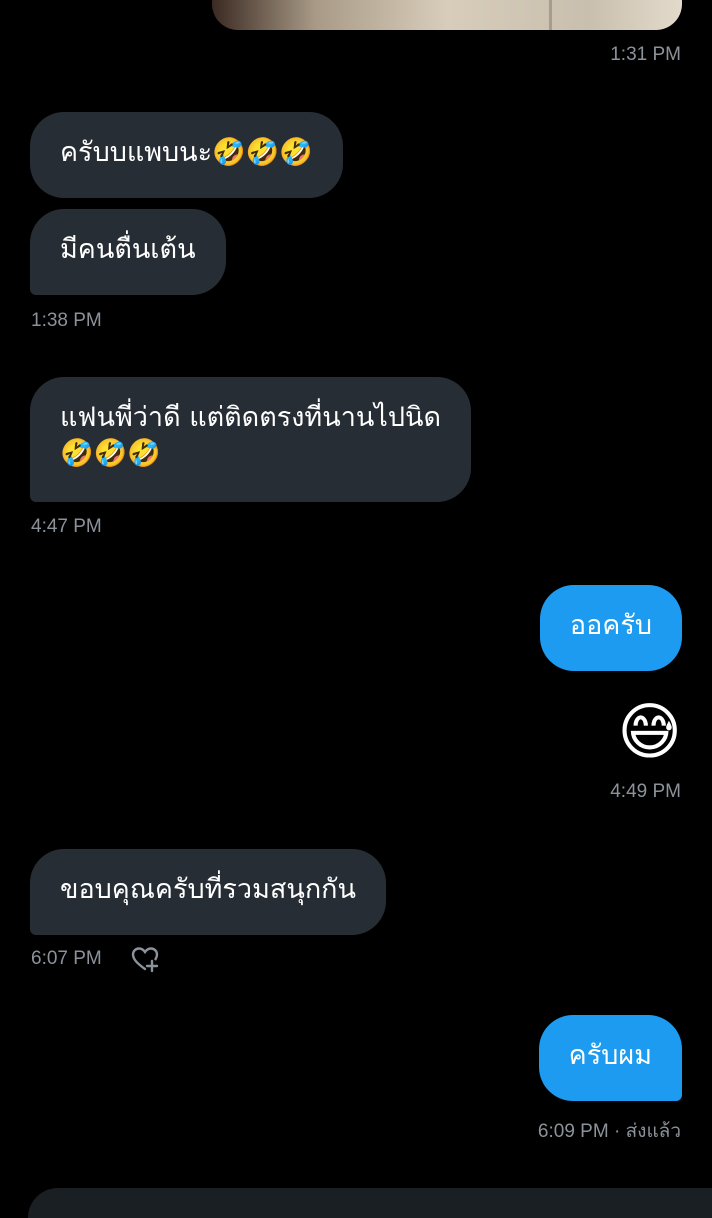  Describe the element at coordinates (110, 453) in the screenshot. I see `message-text-line: 🤣🤣🤣` at that location.